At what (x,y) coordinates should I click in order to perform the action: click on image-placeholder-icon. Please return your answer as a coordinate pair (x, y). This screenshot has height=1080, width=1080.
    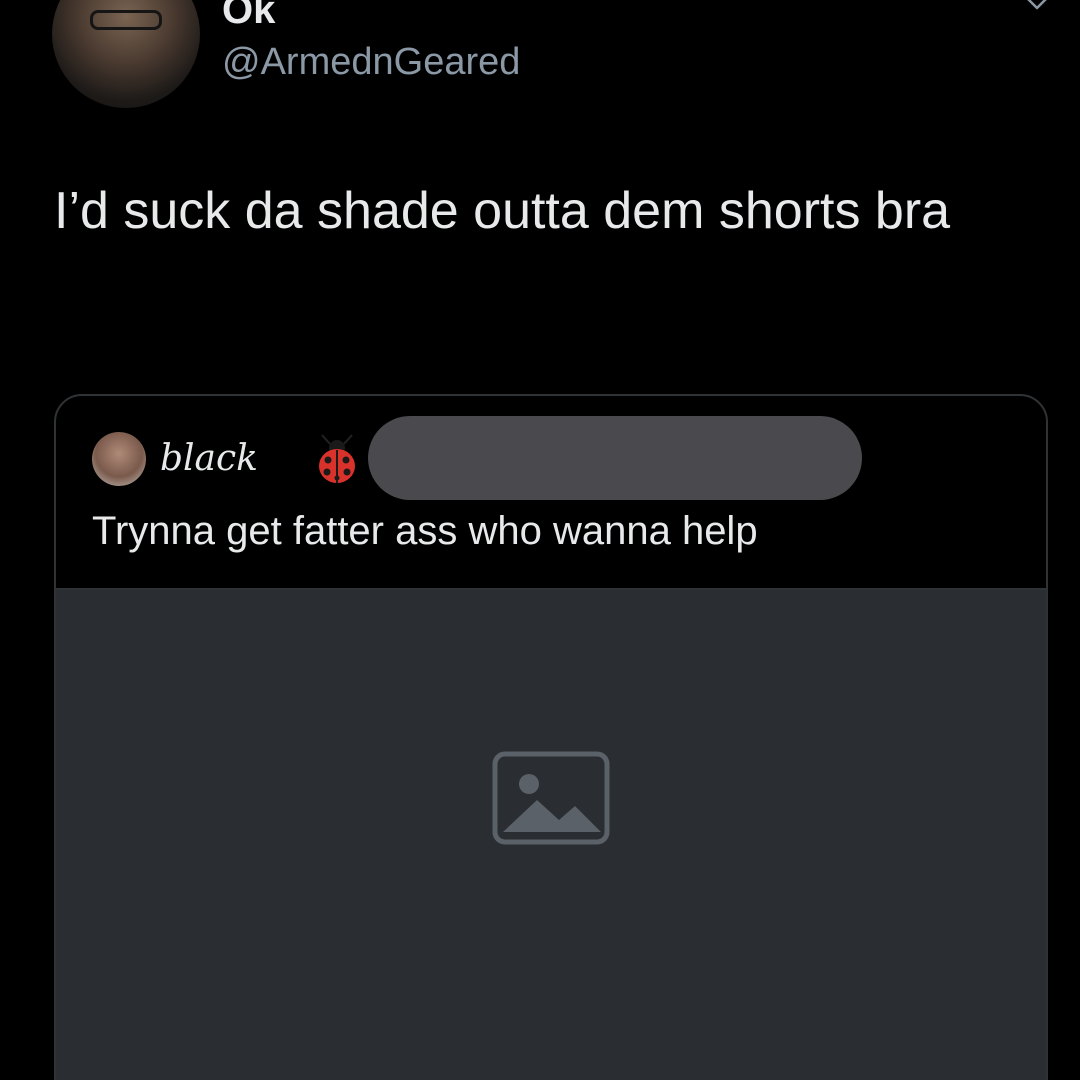
    Looking at the image, I should click on (551, 798).